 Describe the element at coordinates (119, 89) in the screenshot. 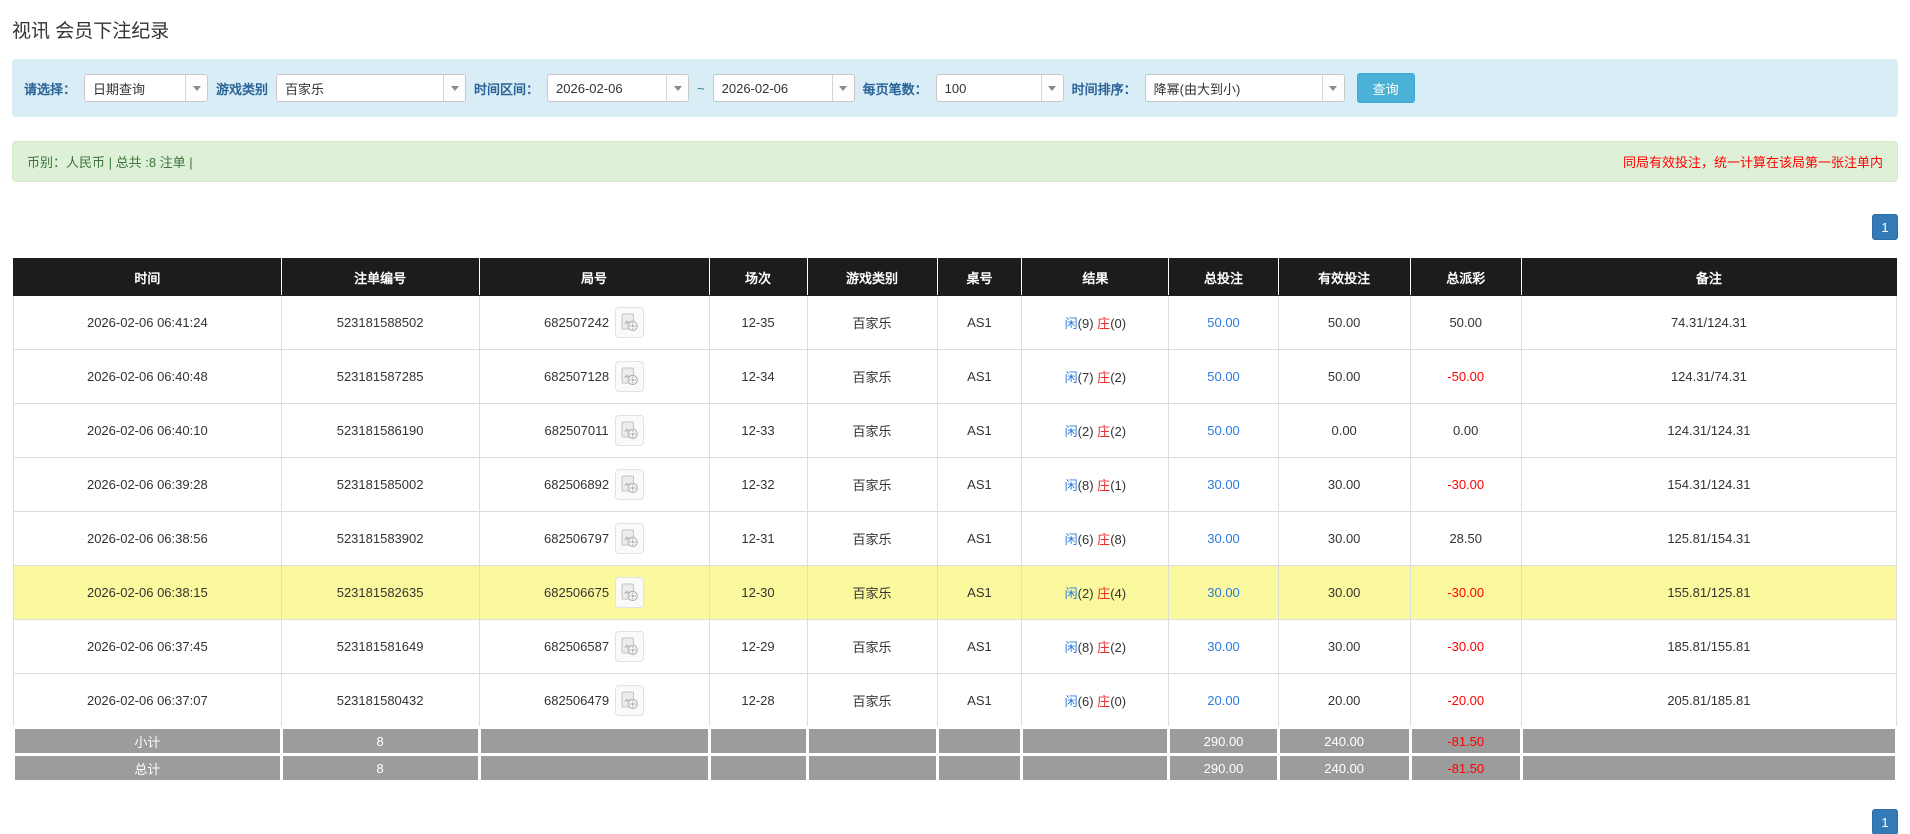

I see `query-type-value: 日期查询` at that location.